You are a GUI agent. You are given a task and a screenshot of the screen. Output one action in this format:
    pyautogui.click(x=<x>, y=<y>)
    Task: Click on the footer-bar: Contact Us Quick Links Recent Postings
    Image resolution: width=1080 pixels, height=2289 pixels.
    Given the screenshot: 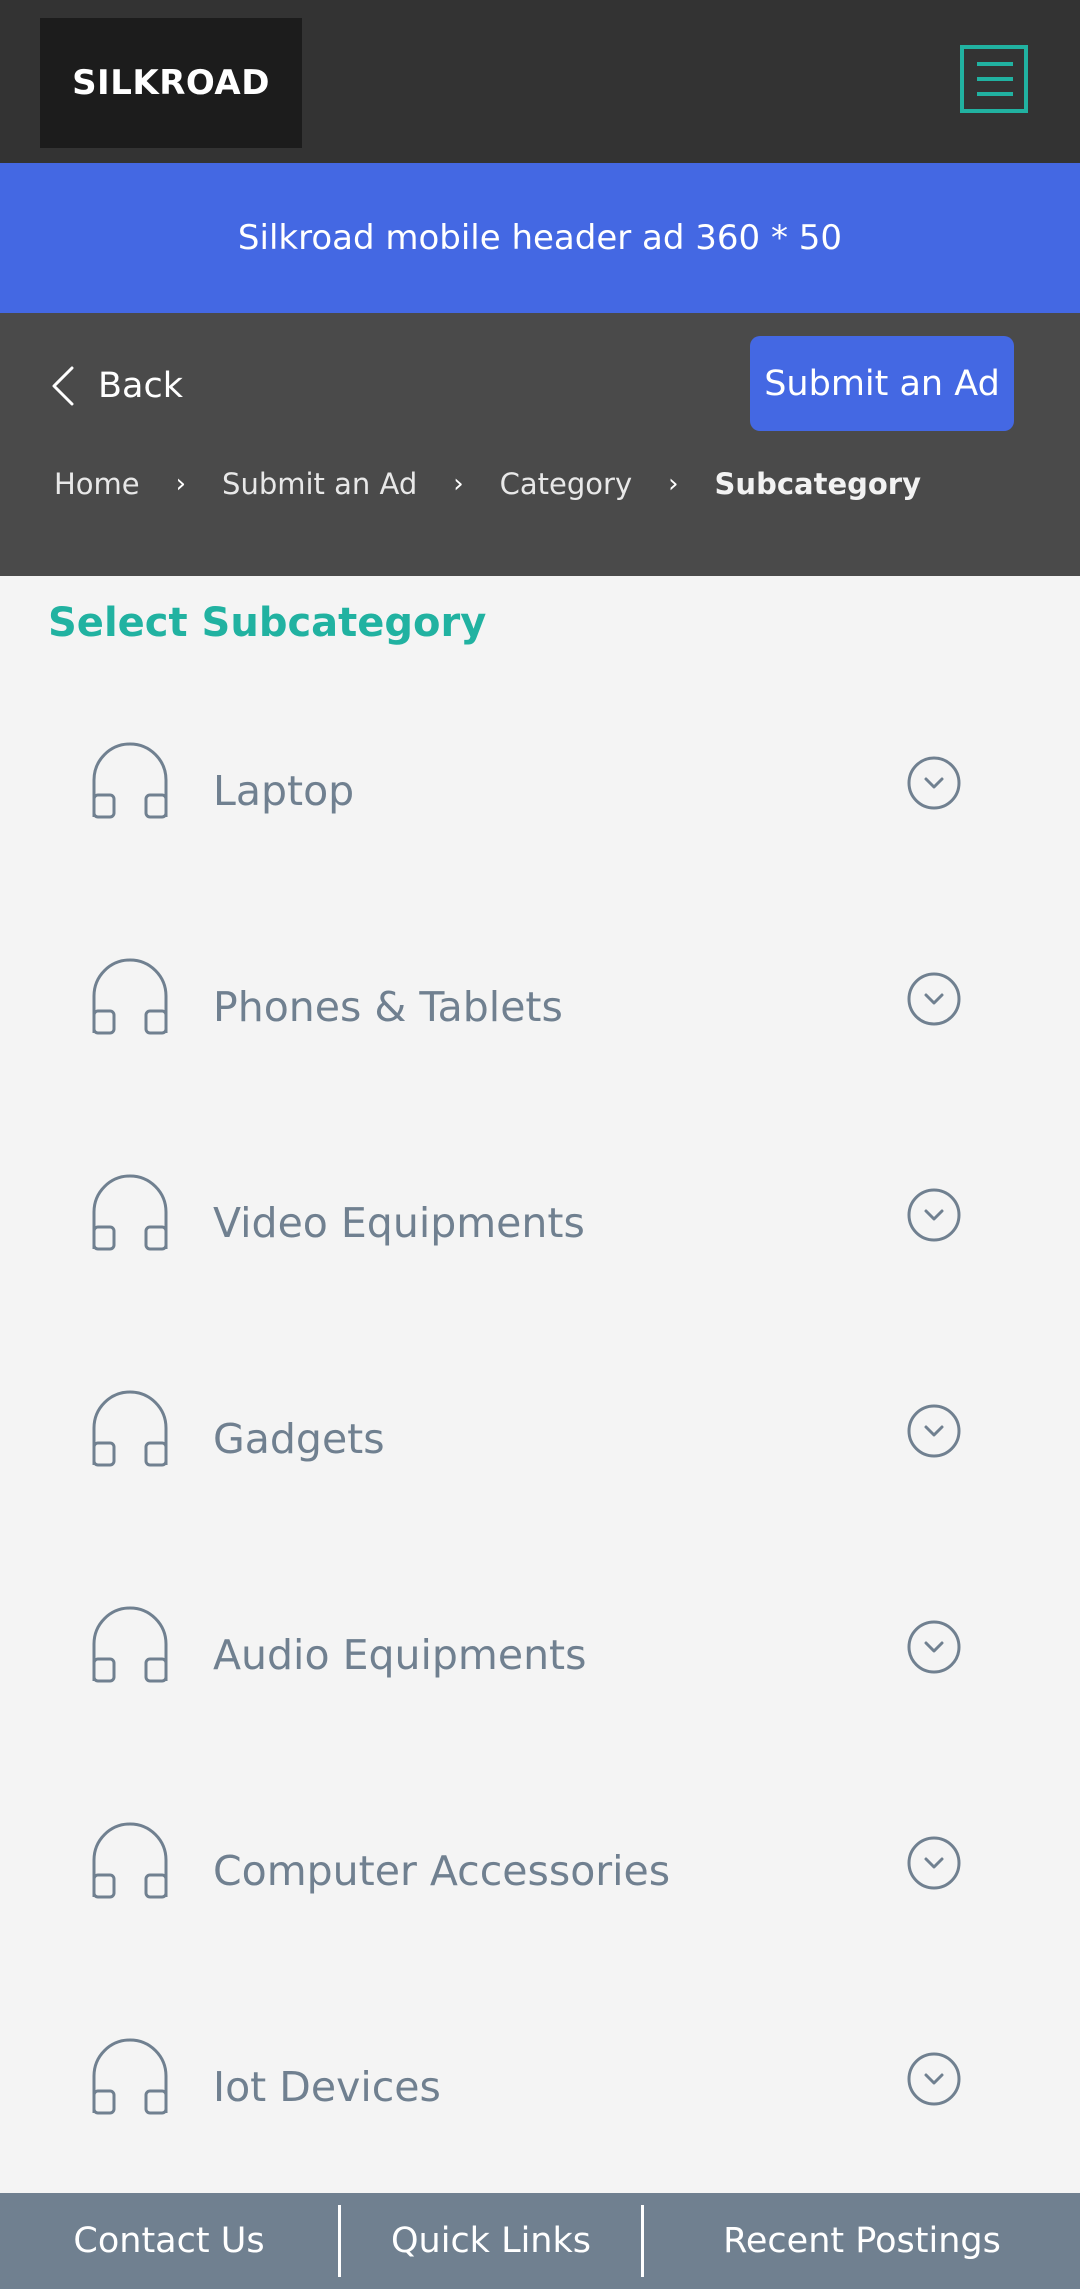 What is the action you would take?
    pyautogui.click(x=540, y=2241)
    